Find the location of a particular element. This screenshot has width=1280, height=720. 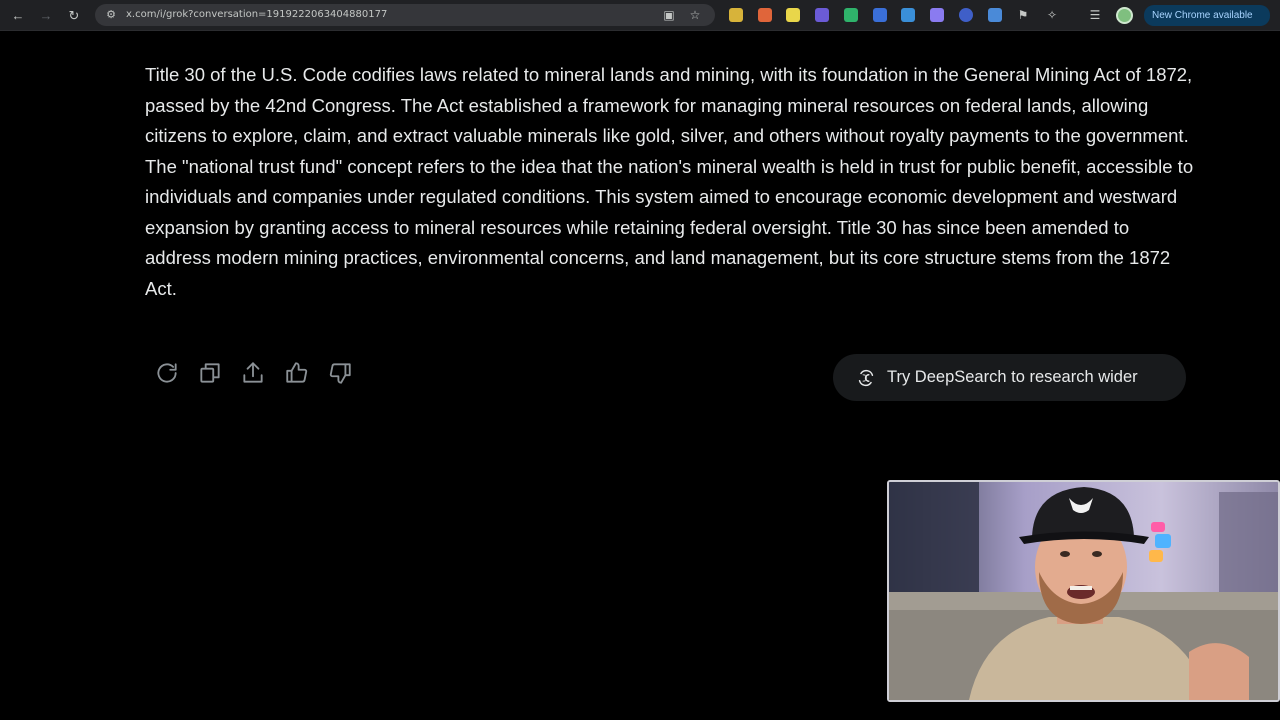

extension-purple-icon is located at coordinates (822, 15).